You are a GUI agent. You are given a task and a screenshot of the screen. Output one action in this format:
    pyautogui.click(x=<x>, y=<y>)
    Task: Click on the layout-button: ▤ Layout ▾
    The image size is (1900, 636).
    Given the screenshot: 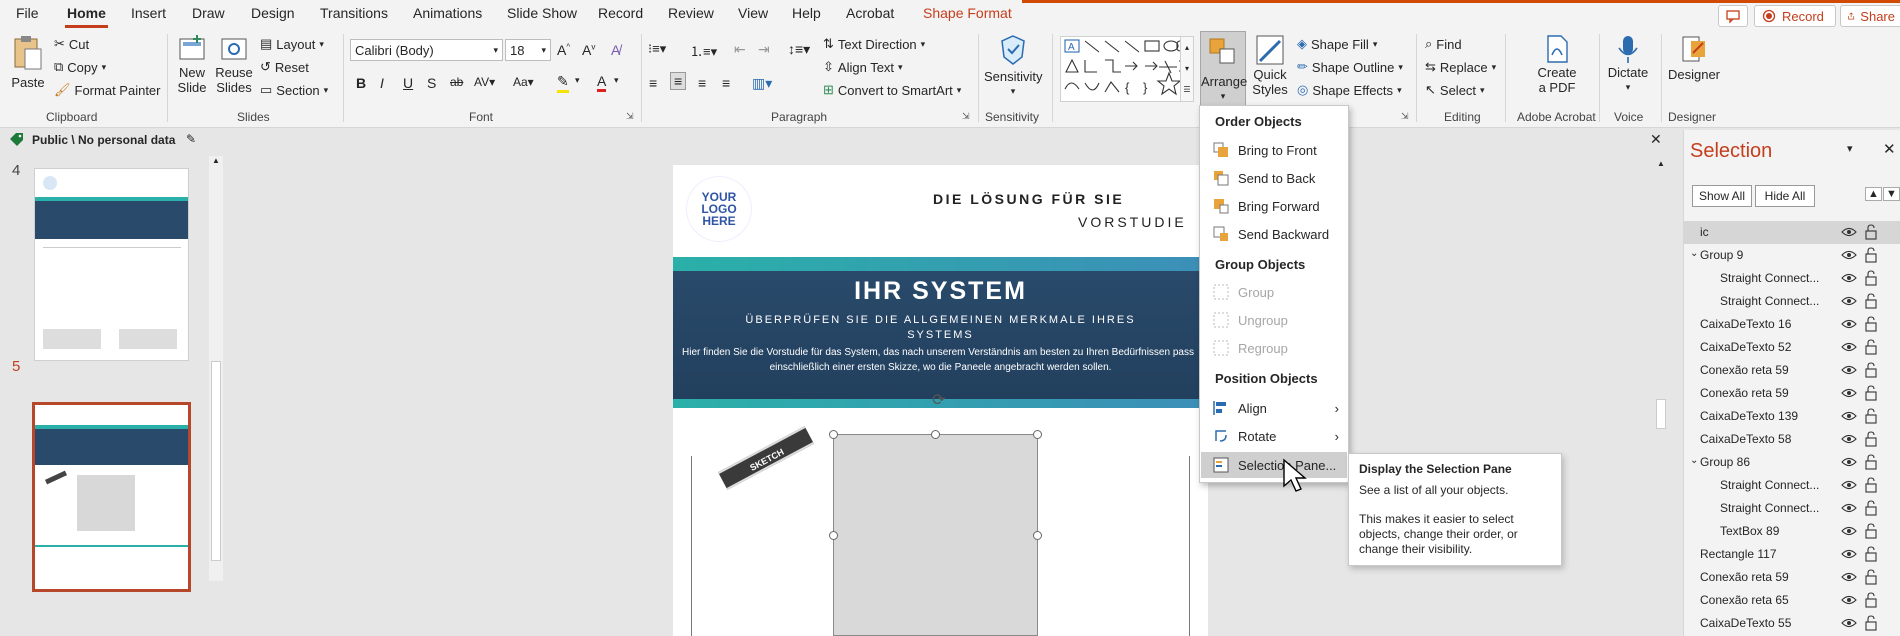 What is the action you would take?
    pyautogui.click(x=292, y=44)
    